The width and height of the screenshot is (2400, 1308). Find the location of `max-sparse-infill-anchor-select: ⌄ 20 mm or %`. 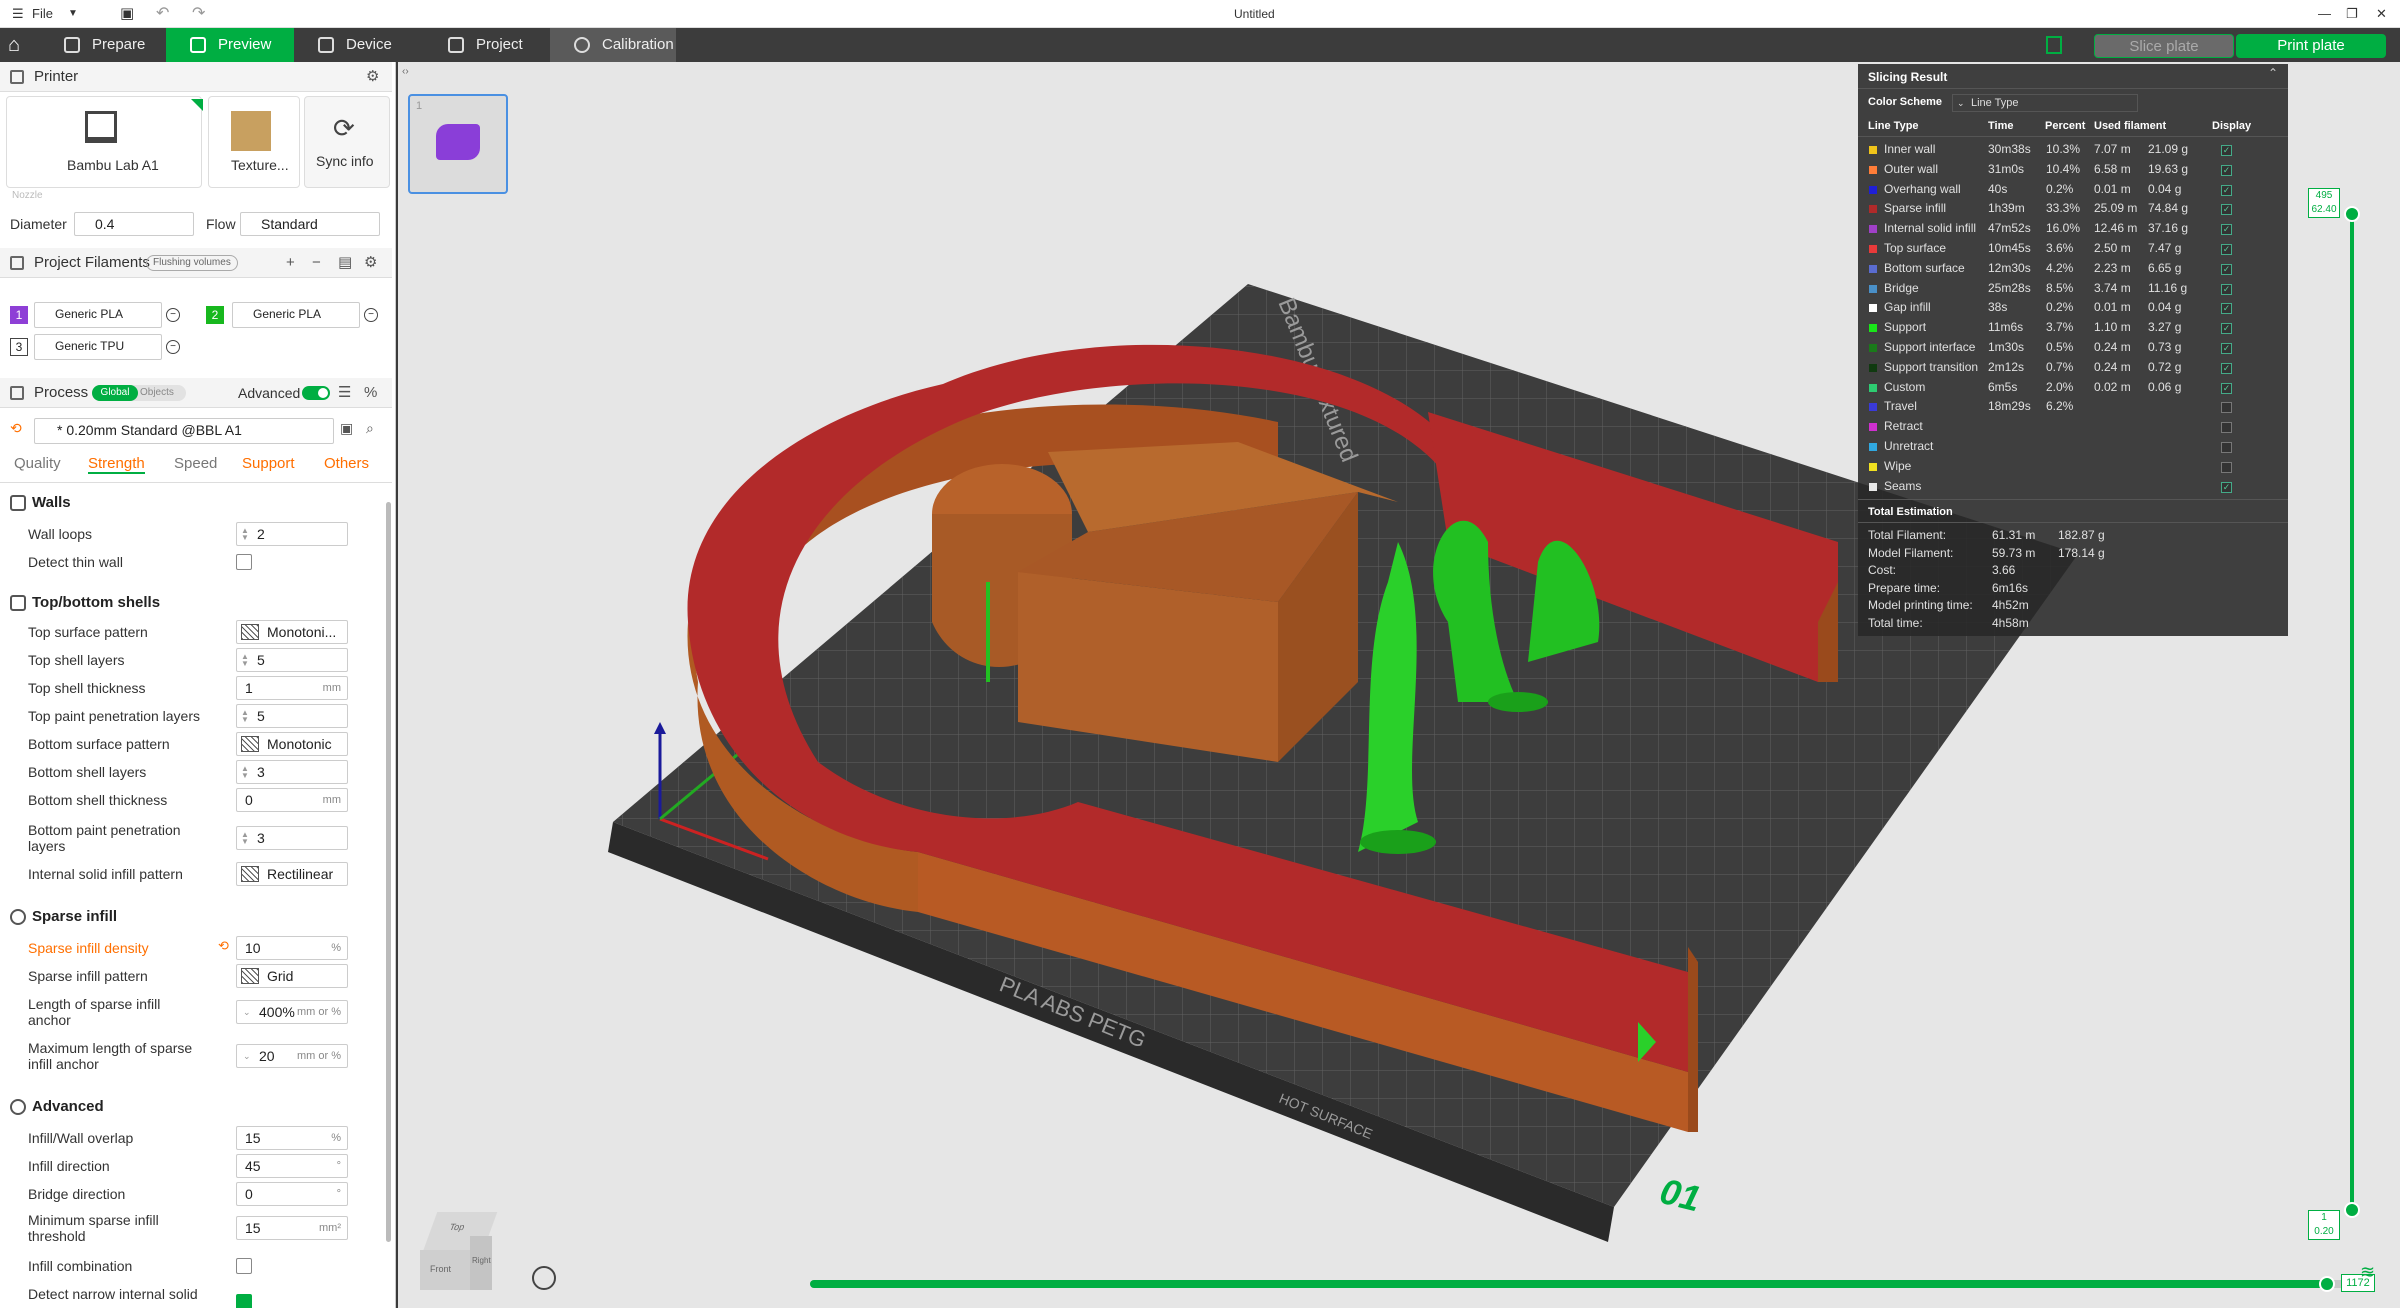

max-sparse-infill-anchor-select: ⌄ 20 mm or % is located at coordinates (292, 1056).